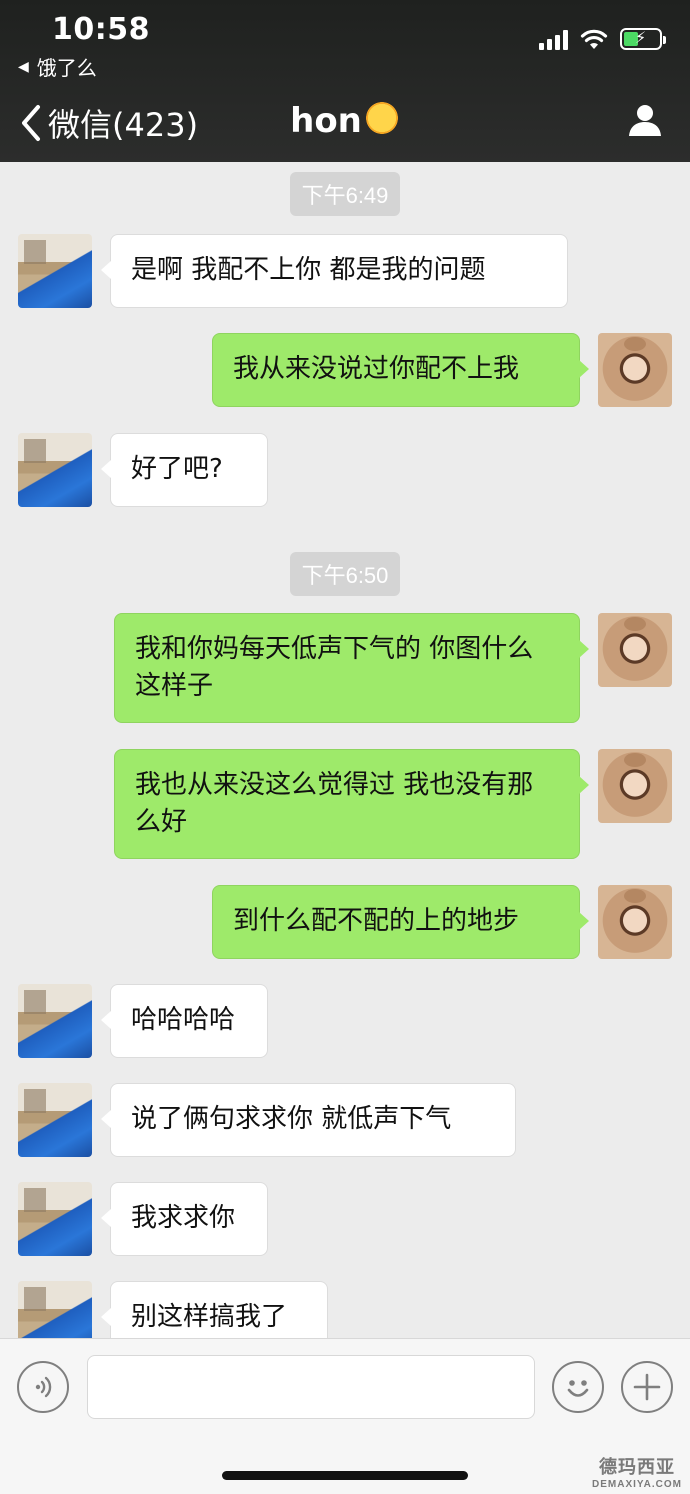 This screenshot has height=1494, width=690. What do you see at coordinates (214, 1309) in the screenshot?
I see `message-bubble: 别这样搞我了` at bounding box center [214, 1309].